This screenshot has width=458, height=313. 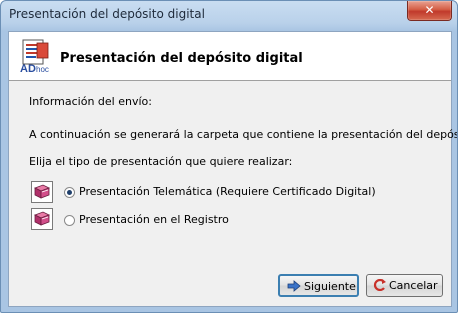 I want to click on close-icon: ✕, so click(x=429, y=10).